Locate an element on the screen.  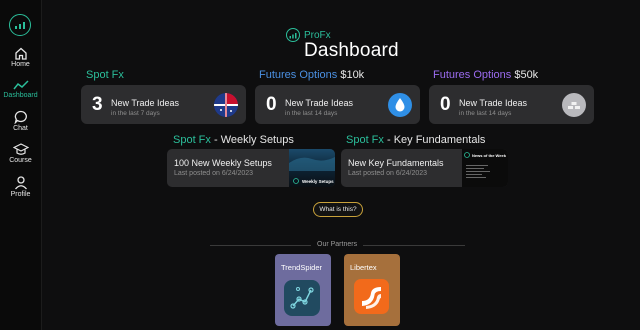
page-title: Dashboard is located at coordinates (351, 50).